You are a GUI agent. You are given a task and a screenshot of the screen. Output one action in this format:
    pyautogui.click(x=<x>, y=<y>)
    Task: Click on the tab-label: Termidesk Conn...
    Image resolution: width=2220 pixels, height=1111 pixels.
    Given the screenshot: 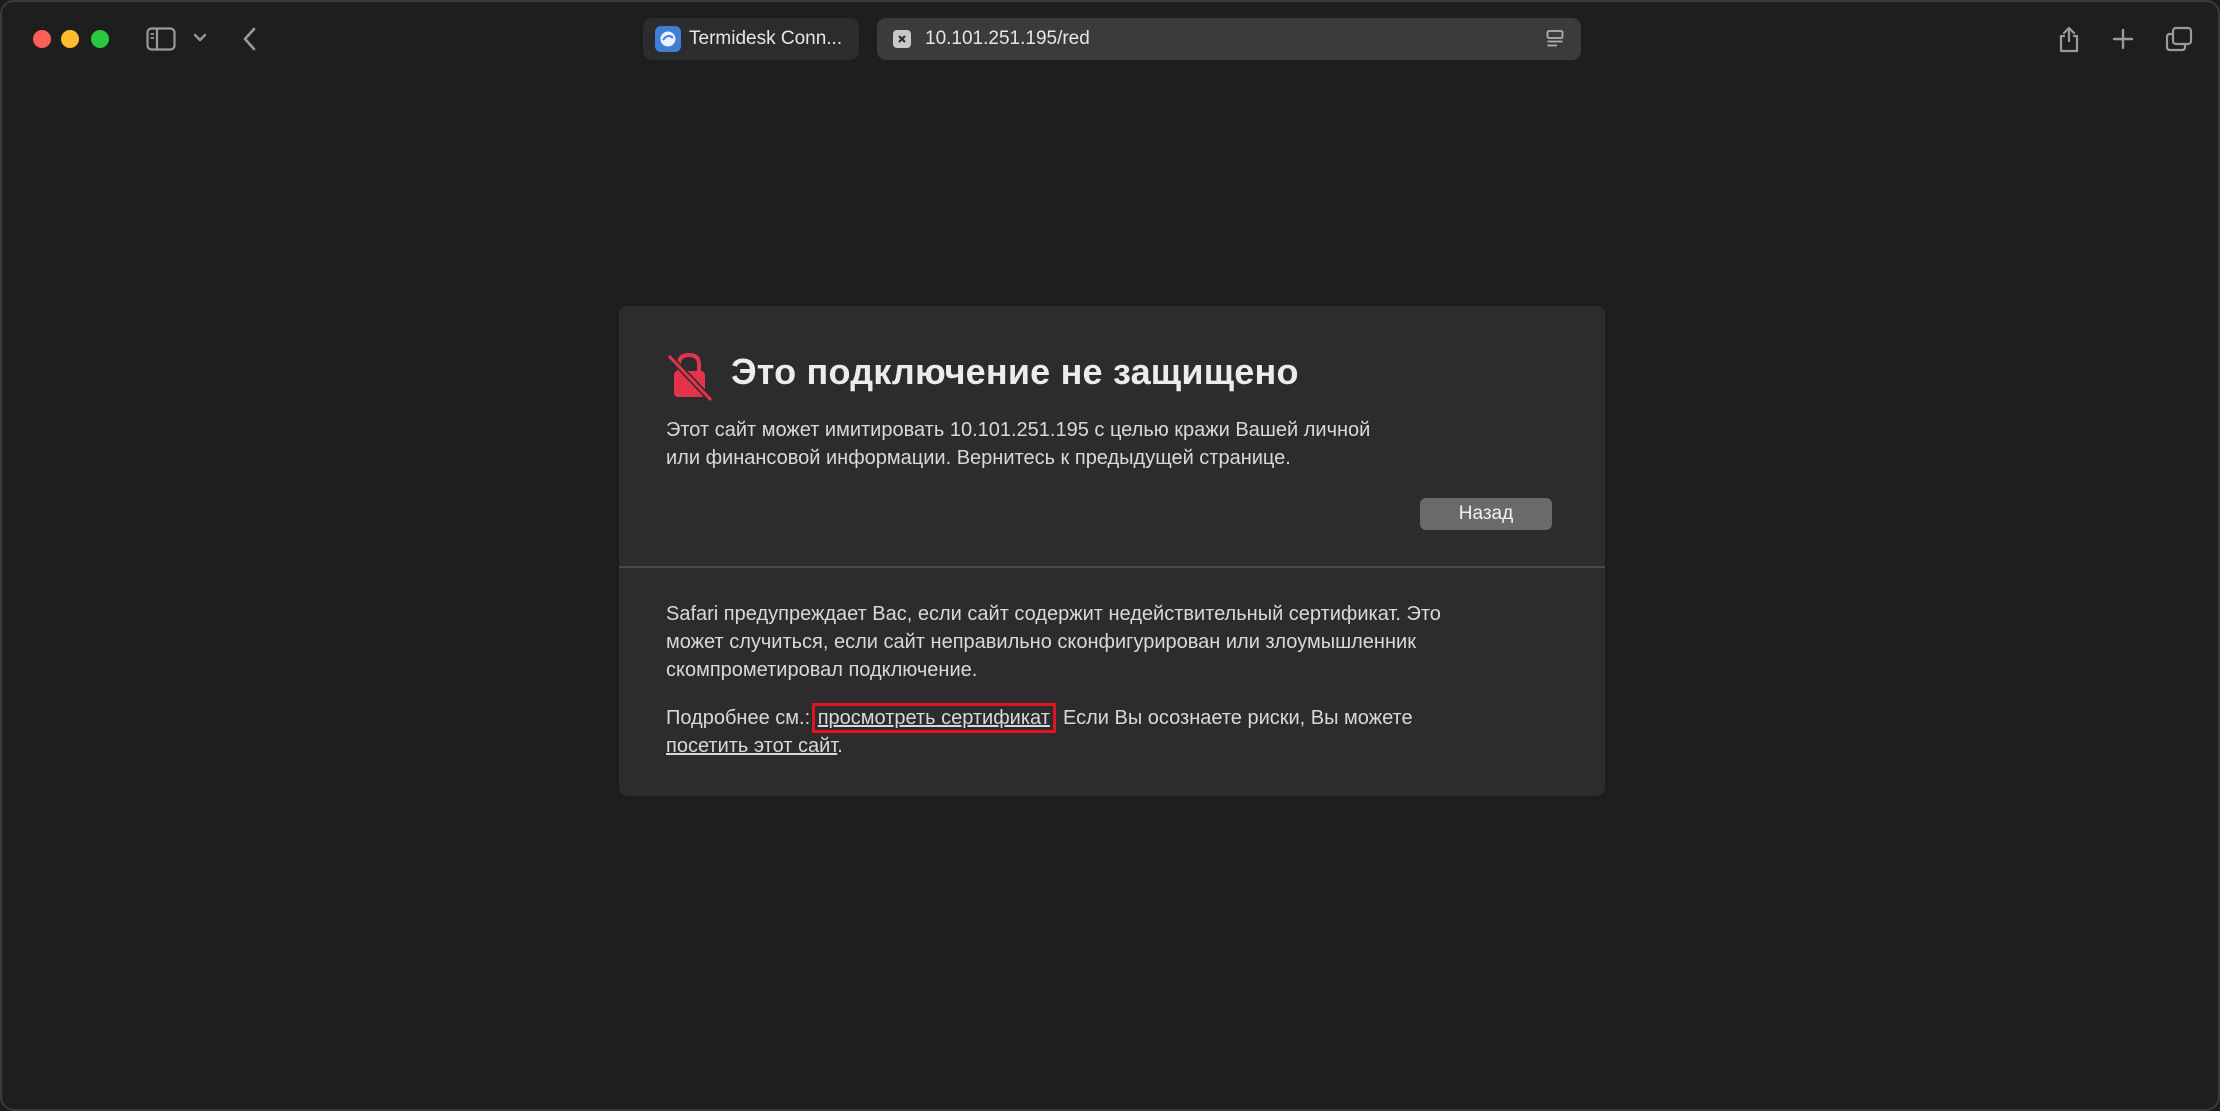 What is the action you would take?
    pyautogui.click(x=766, y=38)
    